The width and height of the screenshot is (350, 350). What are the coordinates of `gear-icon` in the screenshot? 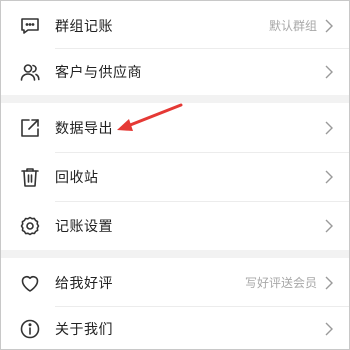 It's located at (30, 226).